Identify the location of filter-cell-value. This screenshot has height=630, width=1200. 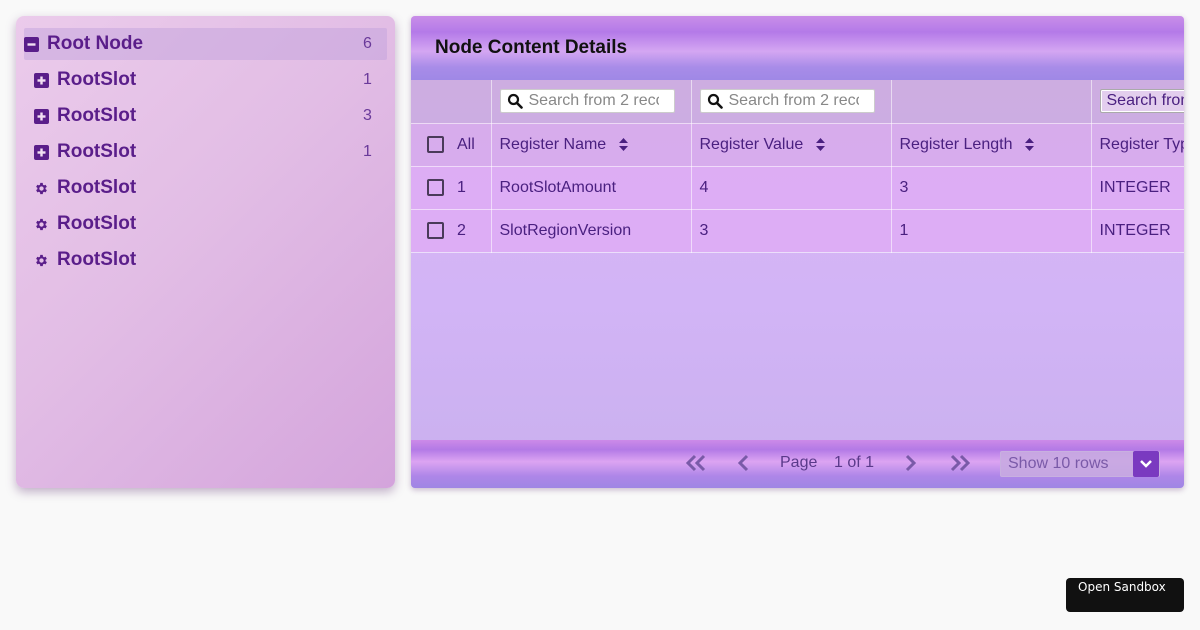
(791, 102).